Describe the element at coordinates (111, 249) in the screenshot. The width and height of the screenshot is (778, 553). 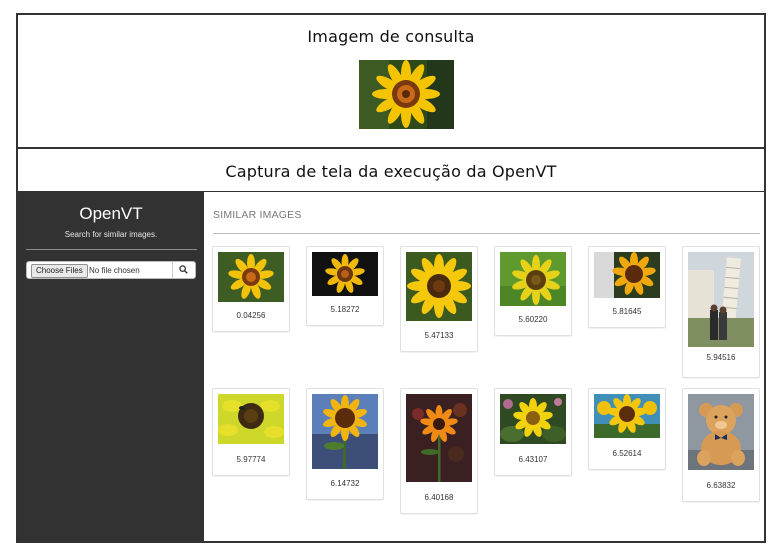
I see `sidebar-divider` at that location.